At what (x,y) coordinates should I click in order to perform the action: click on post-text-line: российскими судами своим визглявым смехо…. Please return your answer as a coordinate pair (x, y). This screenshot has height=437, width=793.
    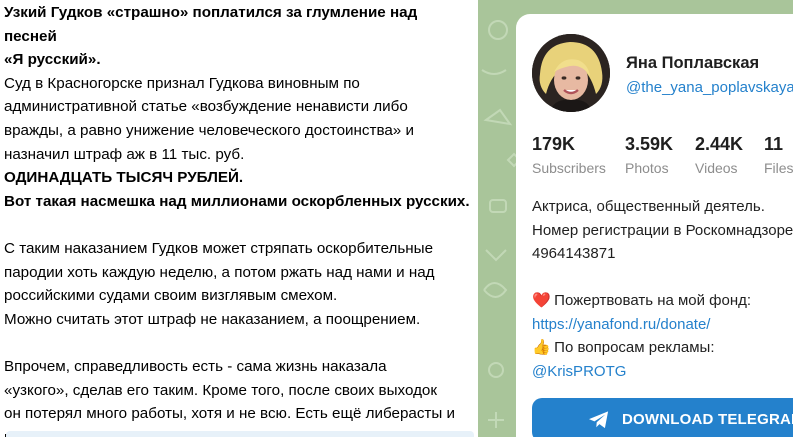
    Looking at the image, I should click on (171, 296).